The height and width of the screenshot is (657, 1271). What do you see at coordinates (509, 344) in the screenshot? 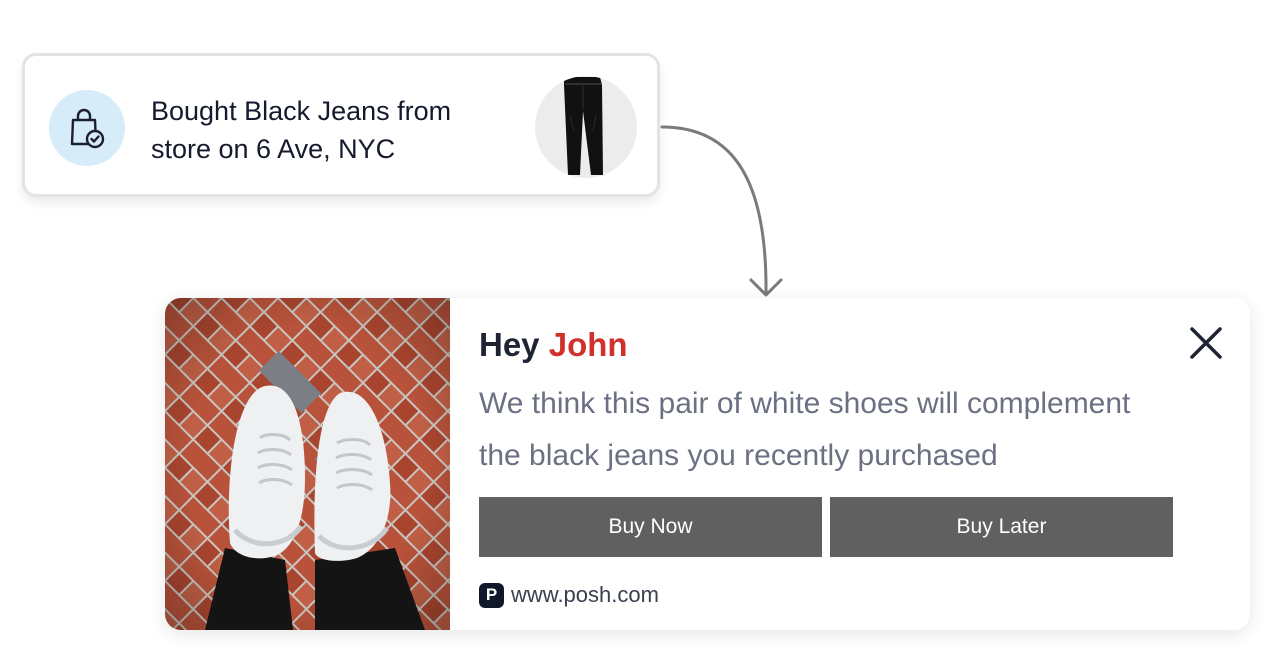
I see `greeting-text: Hey` at bounding box center [509, 344].